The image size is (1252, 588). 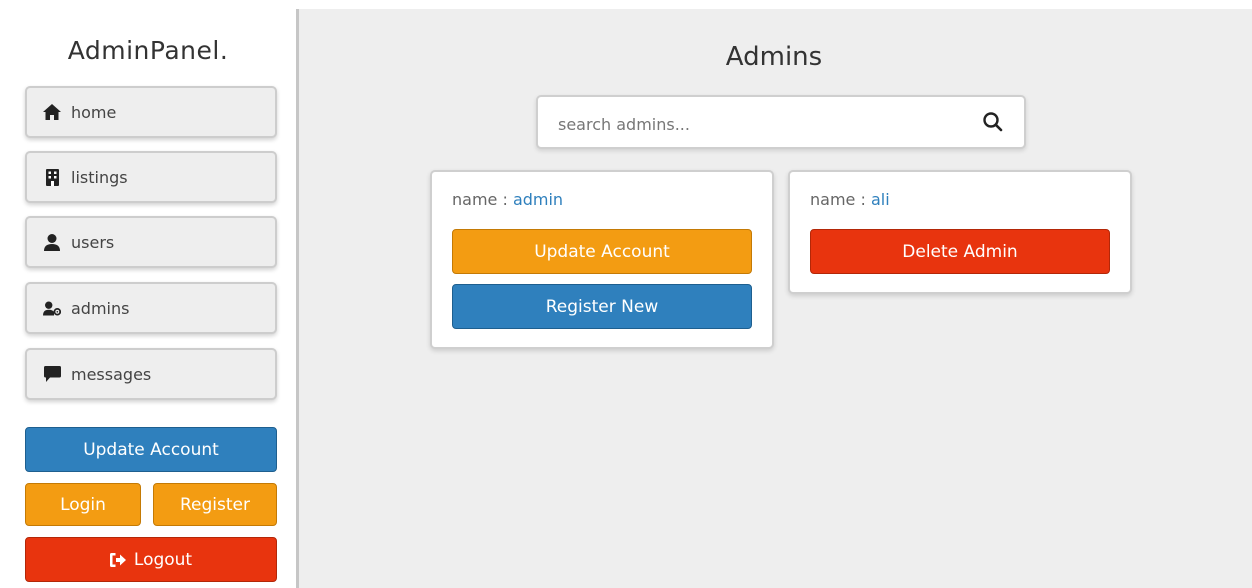 I want to click on sidebar-item-messages: messages, so click(x=151, y=374).